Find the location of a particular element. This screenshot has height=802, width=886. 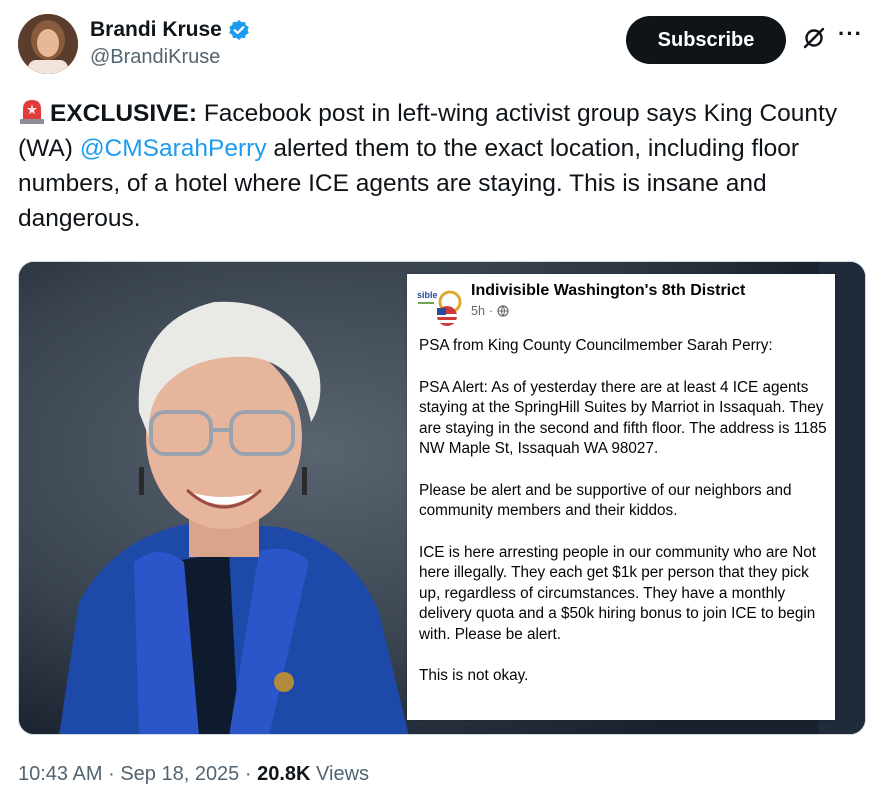

facebook-group-name: Indivisible Washington's 8th District is located at coordinates (608, 290).